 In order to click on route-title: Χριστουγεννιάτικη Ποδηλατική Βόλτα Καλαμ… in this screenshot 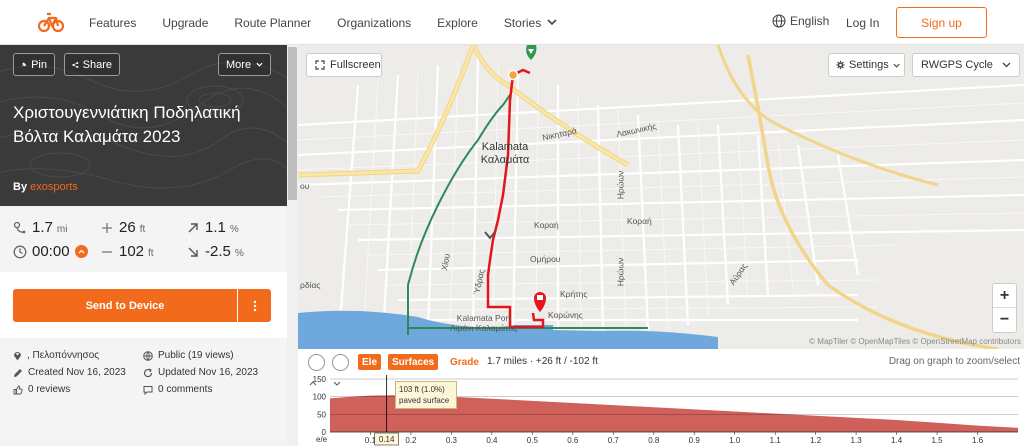, I will do `click(127, 124)`.